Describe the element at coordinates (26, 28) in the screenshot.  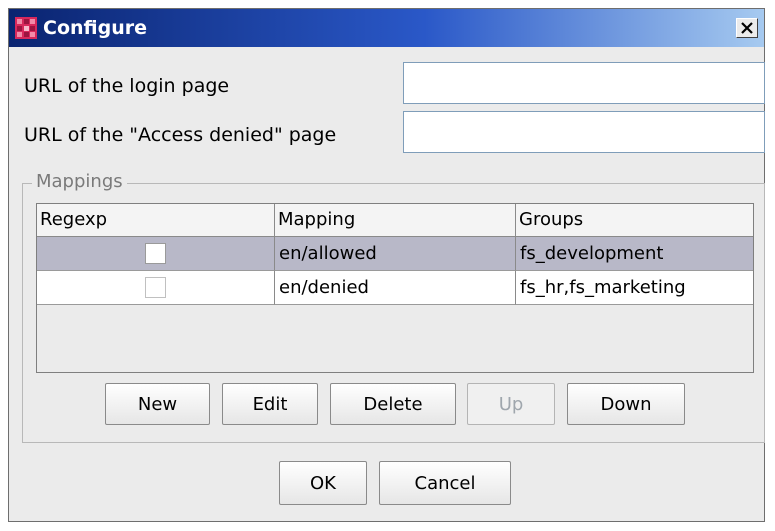
I see `app-grid-icon` at that location.